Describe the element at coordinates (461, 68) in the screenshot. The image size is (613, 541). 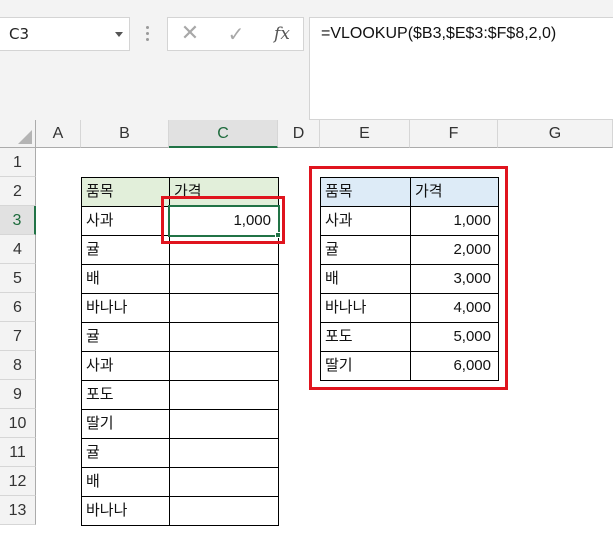
I see `formula-input: =VLOOKUP($B3,$E$3:$F$8,2,0)` at that location.